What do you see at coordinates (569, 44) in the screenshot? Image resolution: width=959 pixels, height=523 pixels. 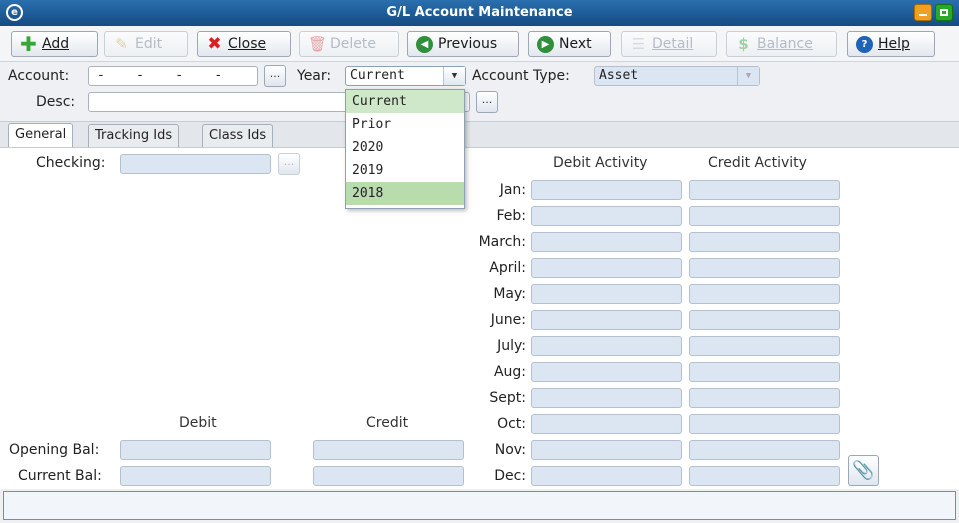 I see `next-button: ▶ Next` at bounding box center [569, 44].